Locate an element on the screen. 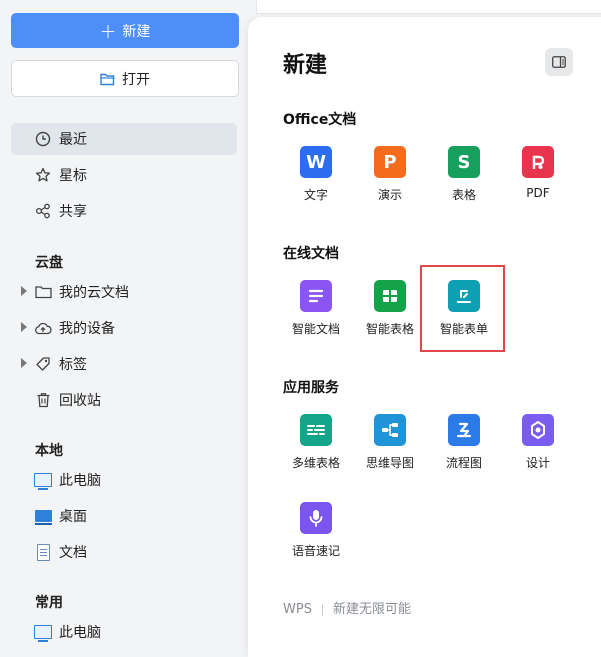 This screenshot has height=657, width=601. sidebar-item-label: 共享 is located at coordinates (73, 212).